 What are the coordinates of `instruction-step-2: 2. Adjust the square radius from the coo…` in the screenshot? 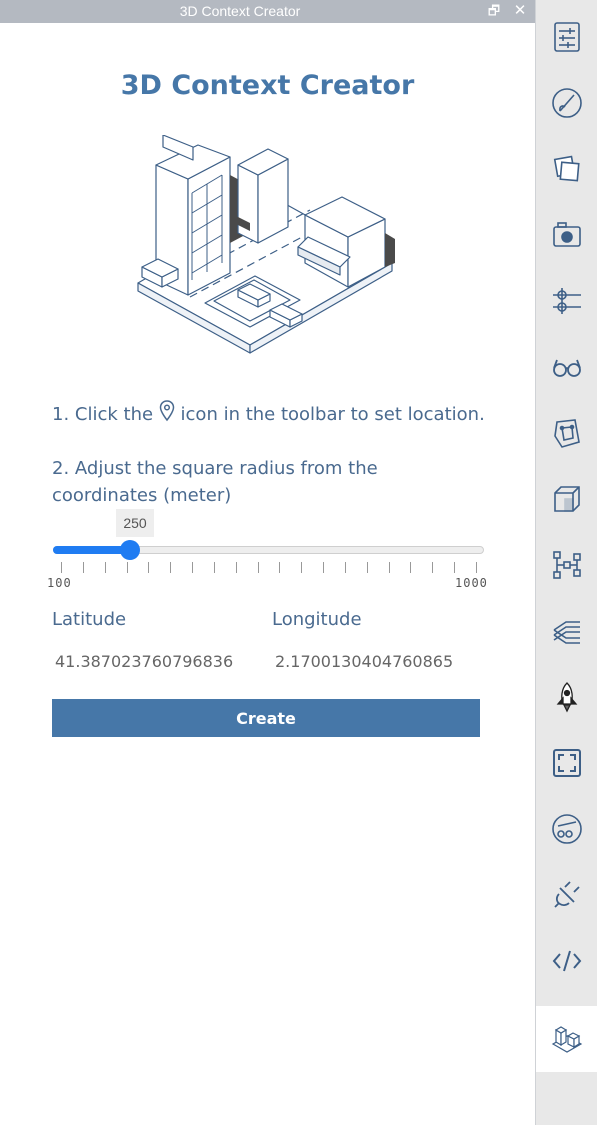 It's located at (215, 482).